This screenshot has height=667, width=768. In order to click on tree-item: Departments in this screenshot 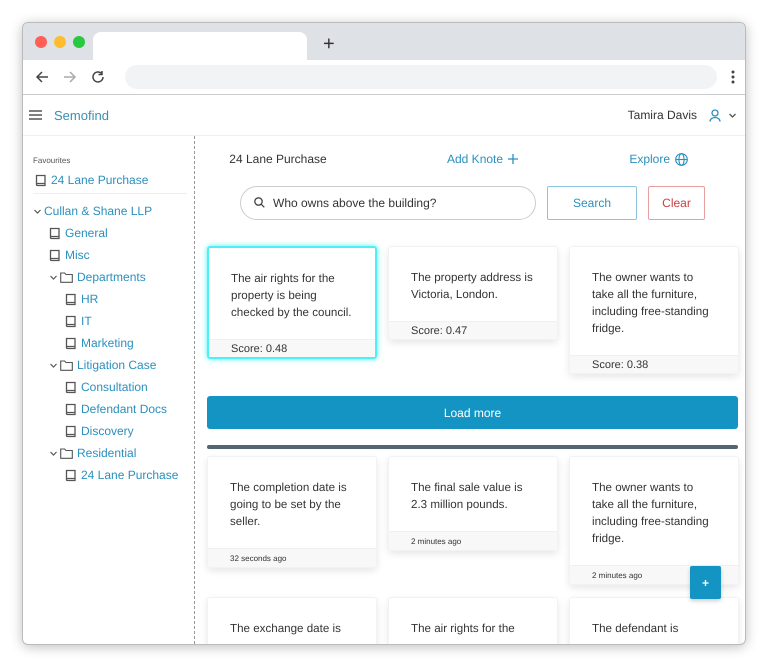, I will do `click(103, 277)`.